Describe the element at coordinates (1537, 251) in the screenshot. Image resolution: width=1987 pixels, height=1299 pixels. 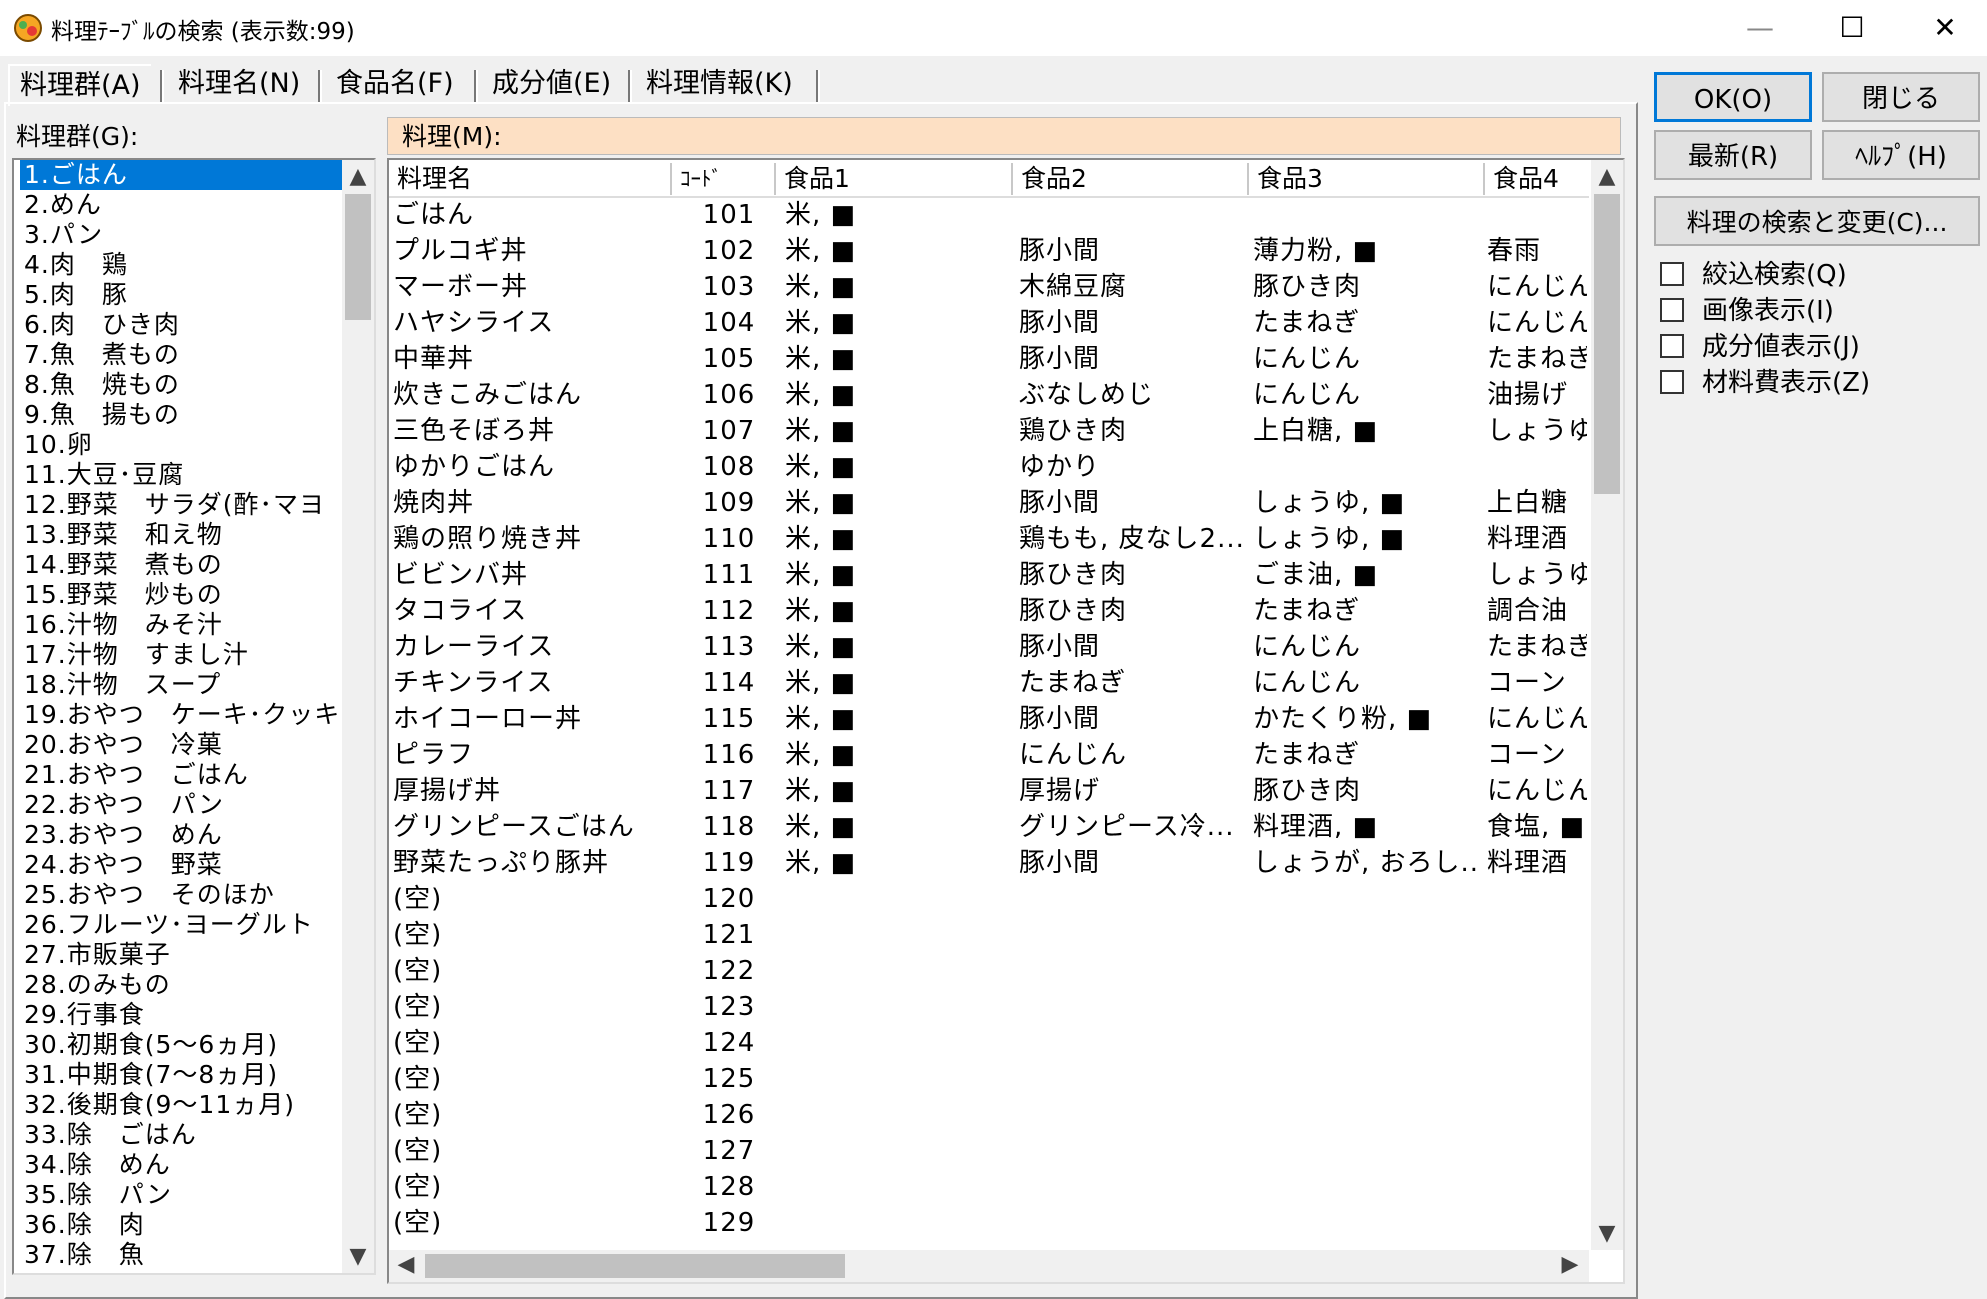
I see `cell-food4: 春雨` at that location.